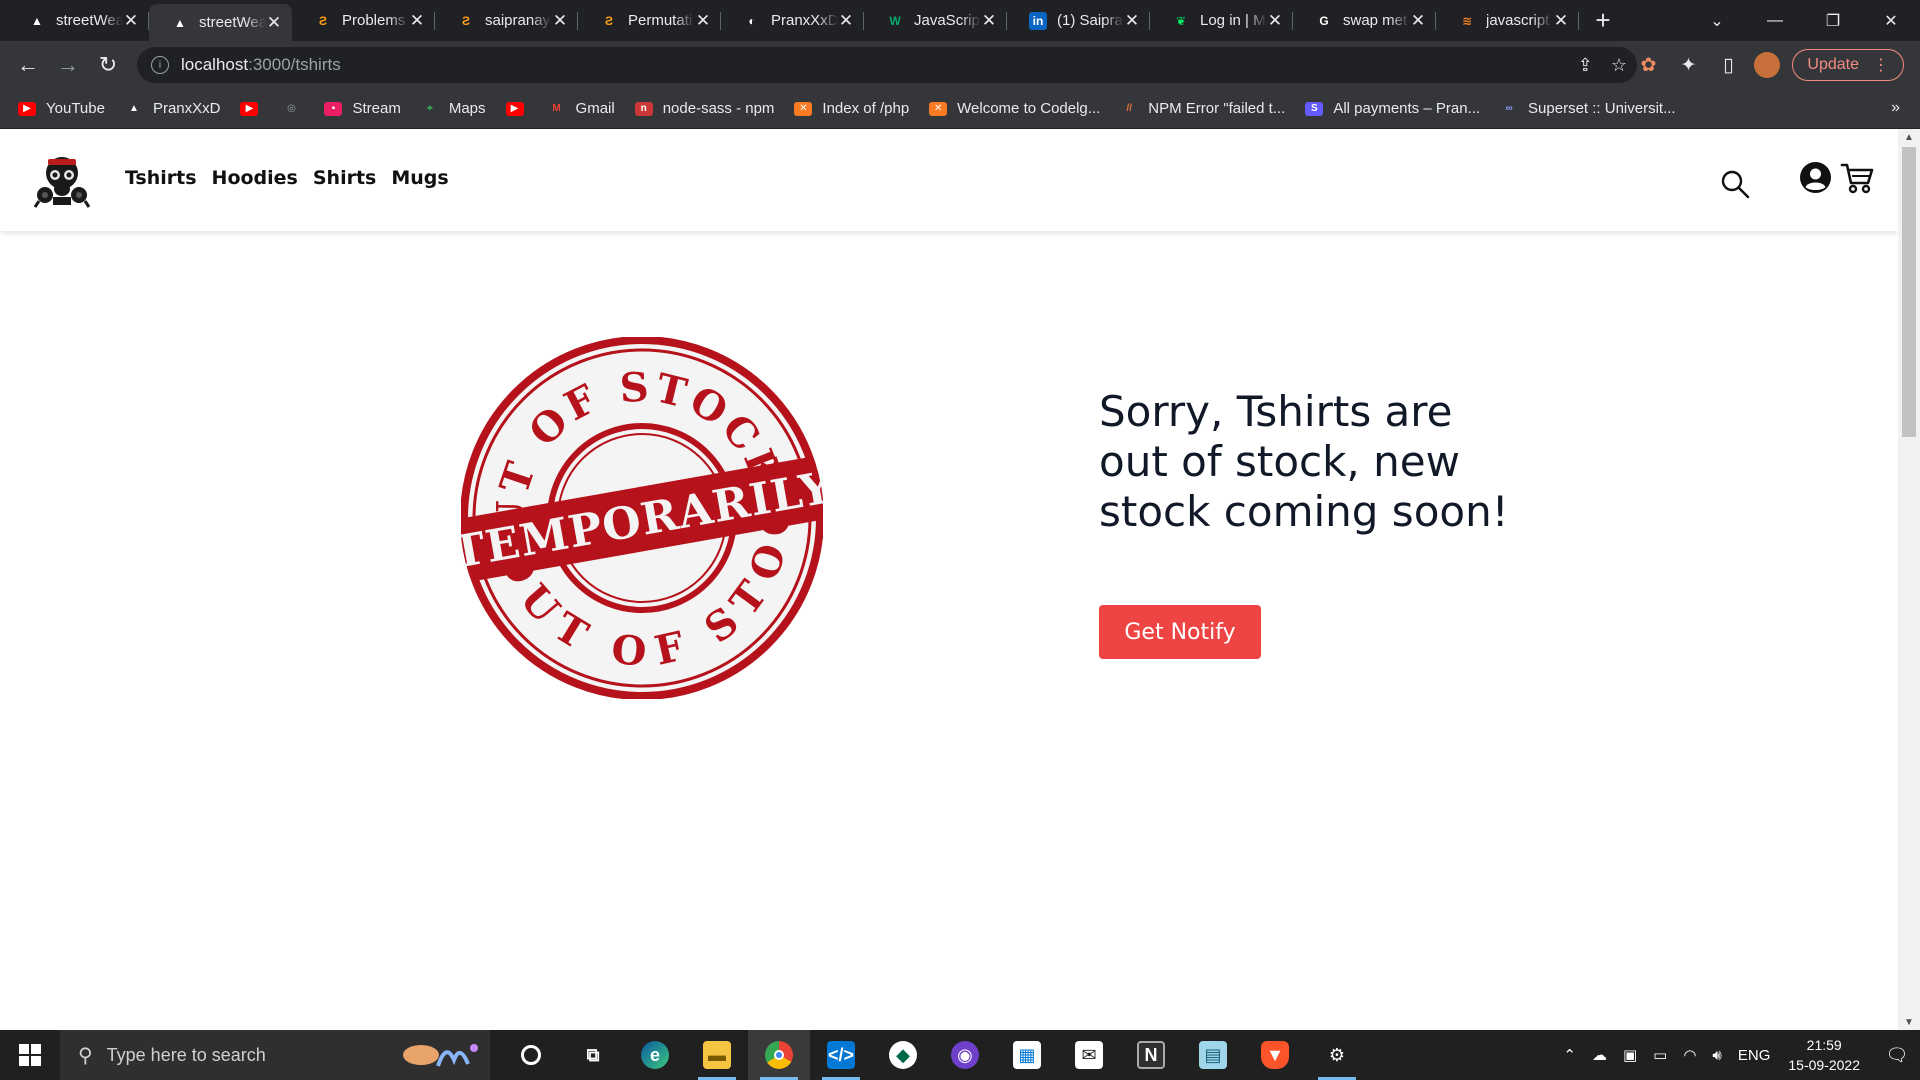  I want to click on scroll-down-icon: ▼, so click(1909, 1022).